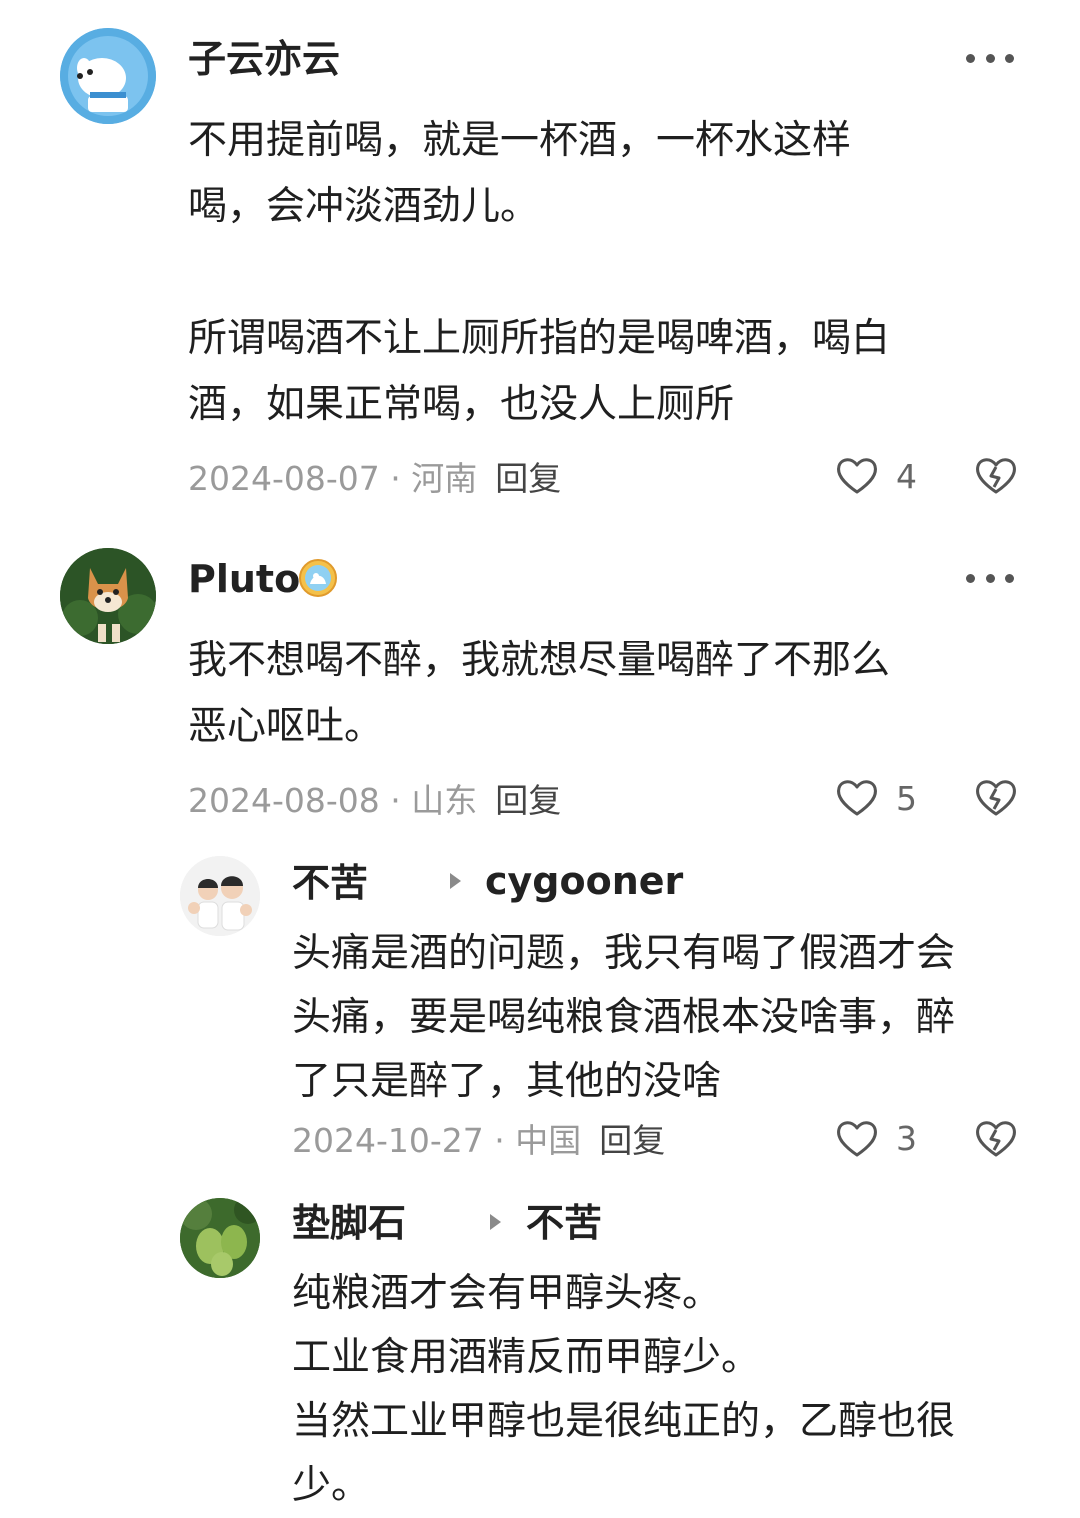  I want to click on shiba-avatar-icon, so click(108, 596).